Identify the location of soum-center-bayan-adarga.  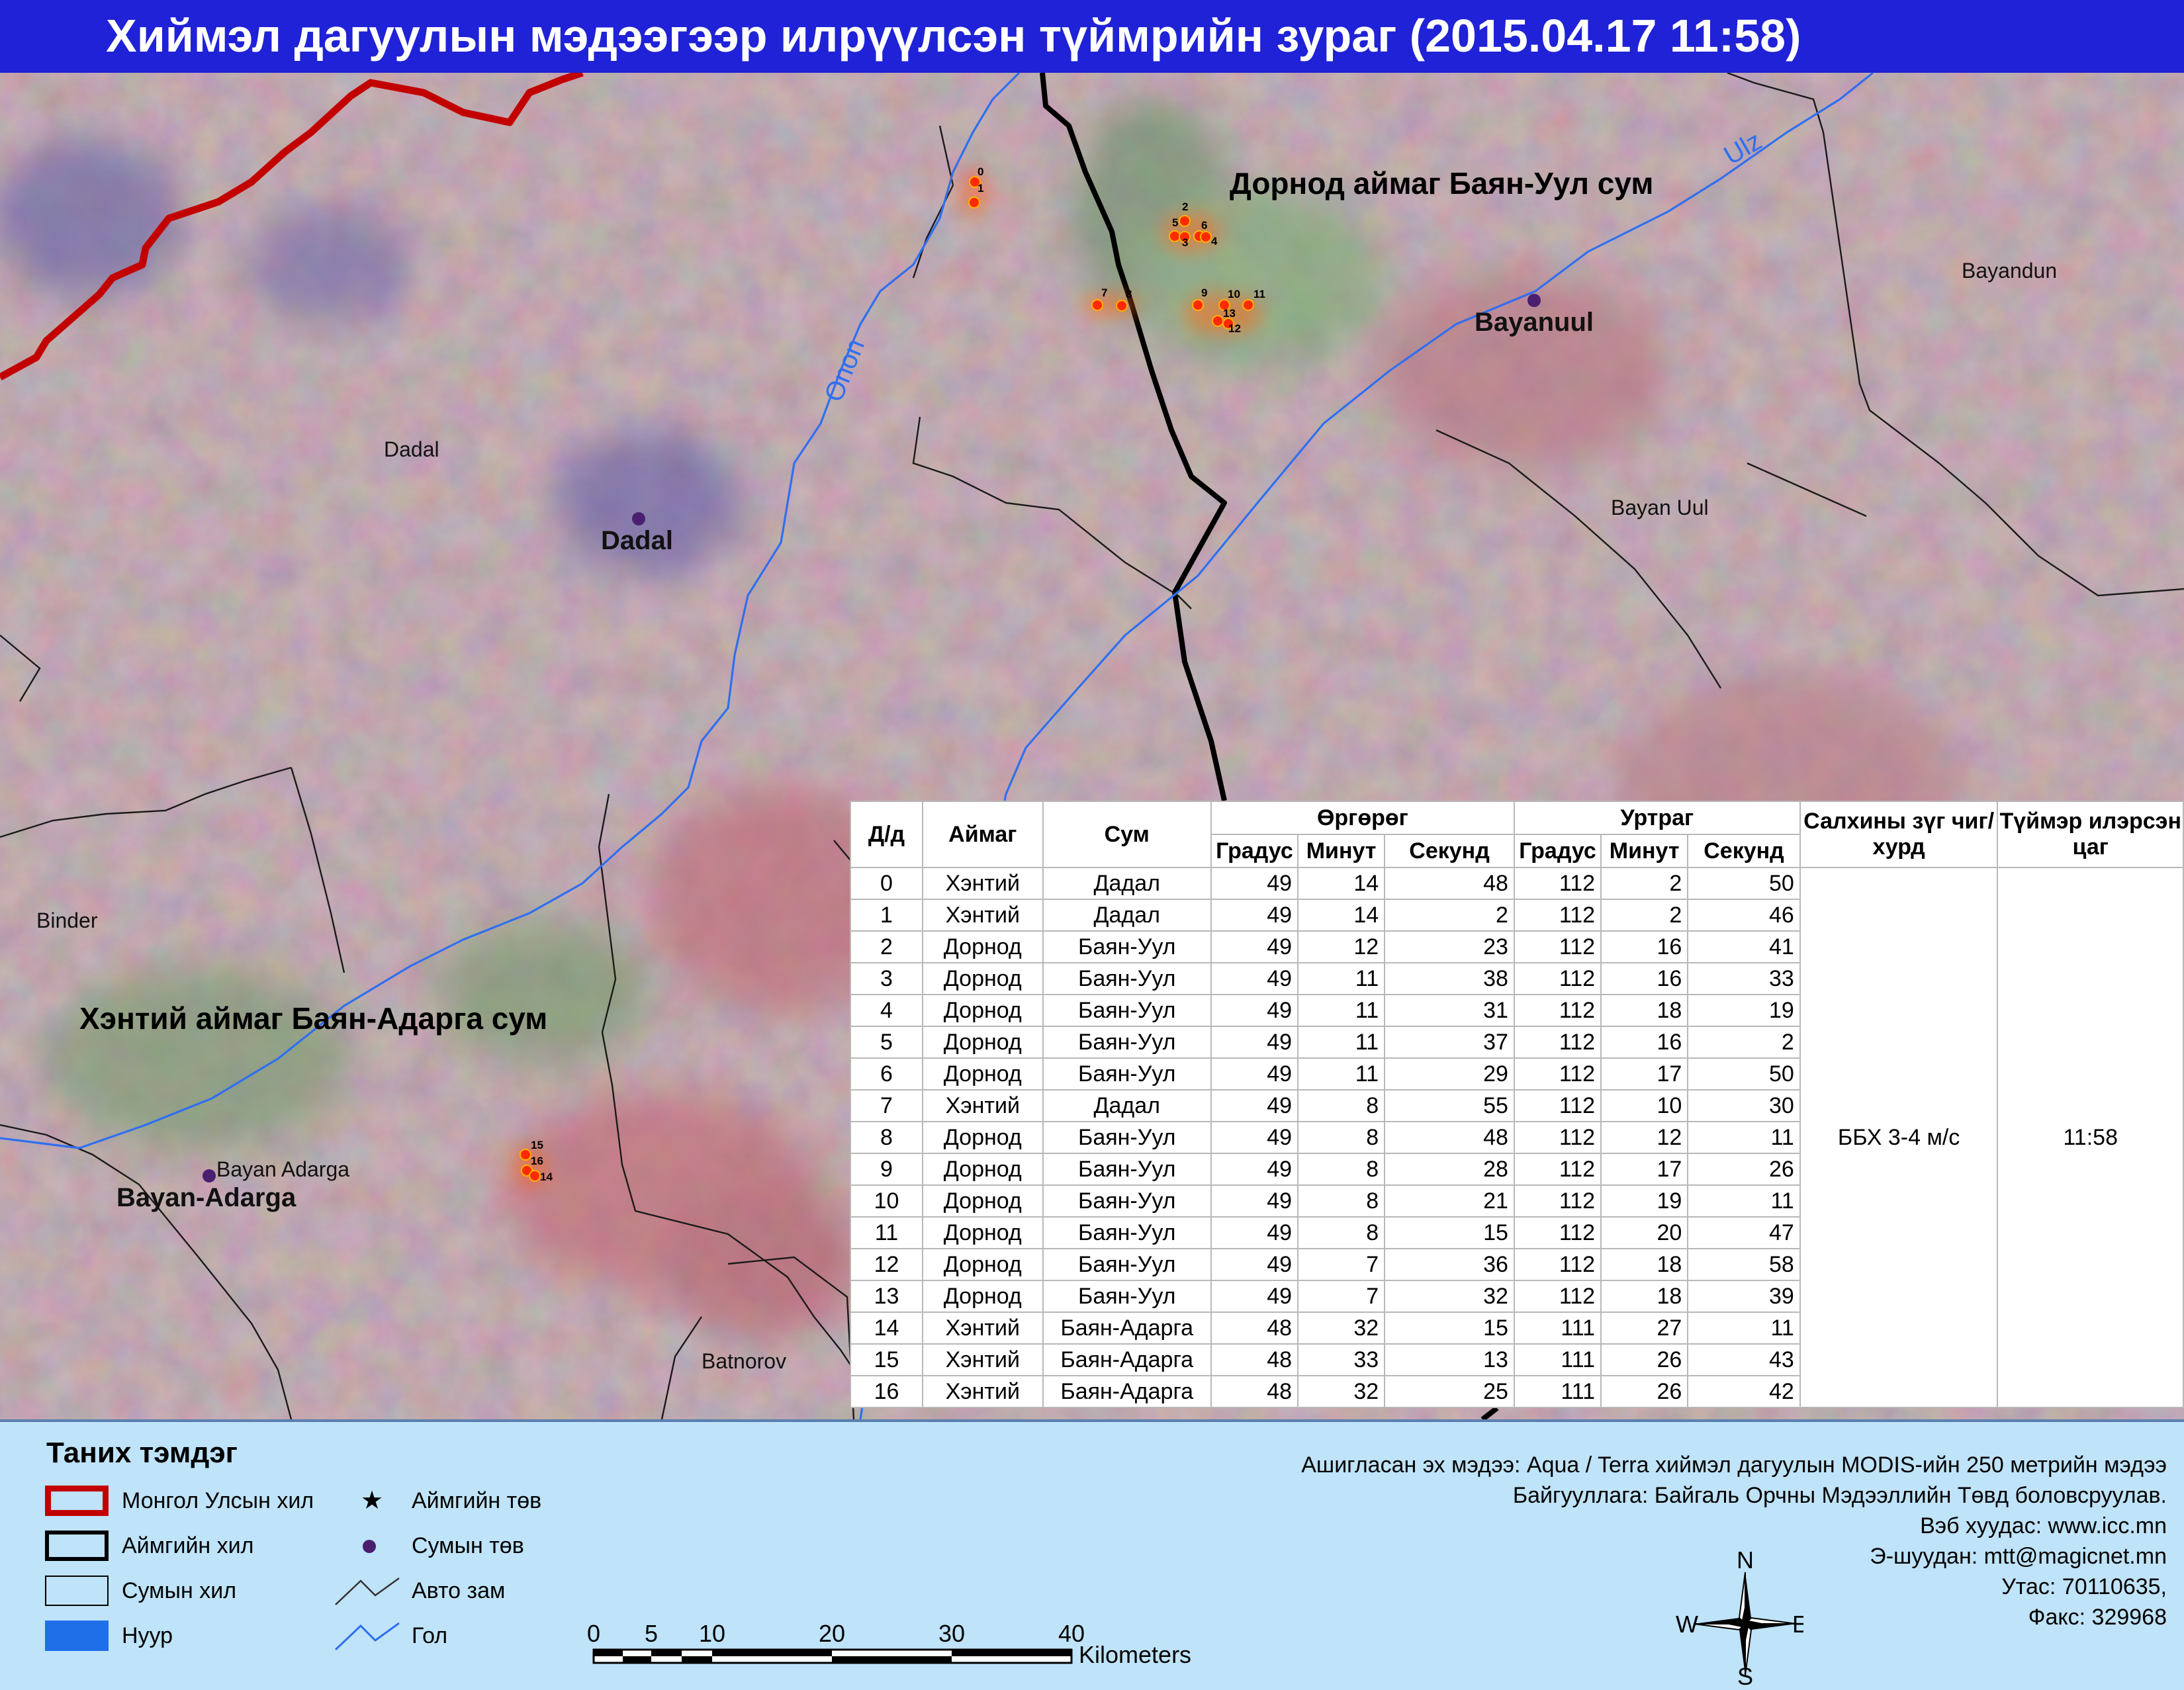
(209, 1175).